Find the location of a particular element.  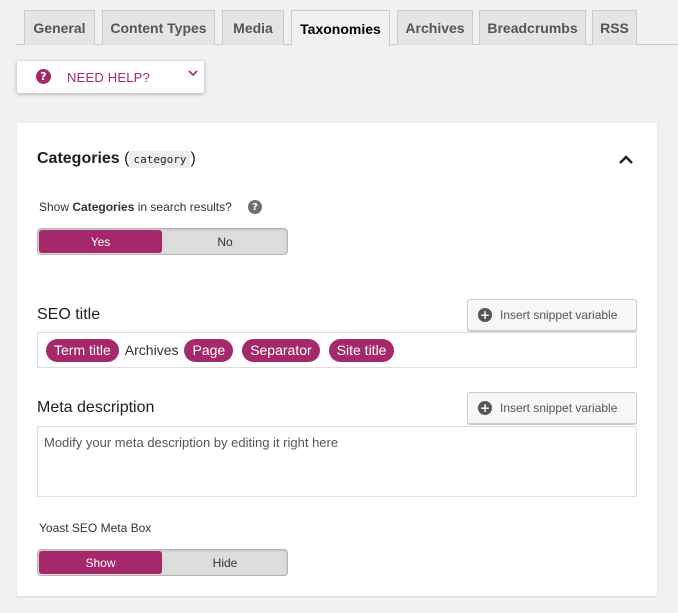

panel-title: Categories (category) is located at coordinates (116, 159).